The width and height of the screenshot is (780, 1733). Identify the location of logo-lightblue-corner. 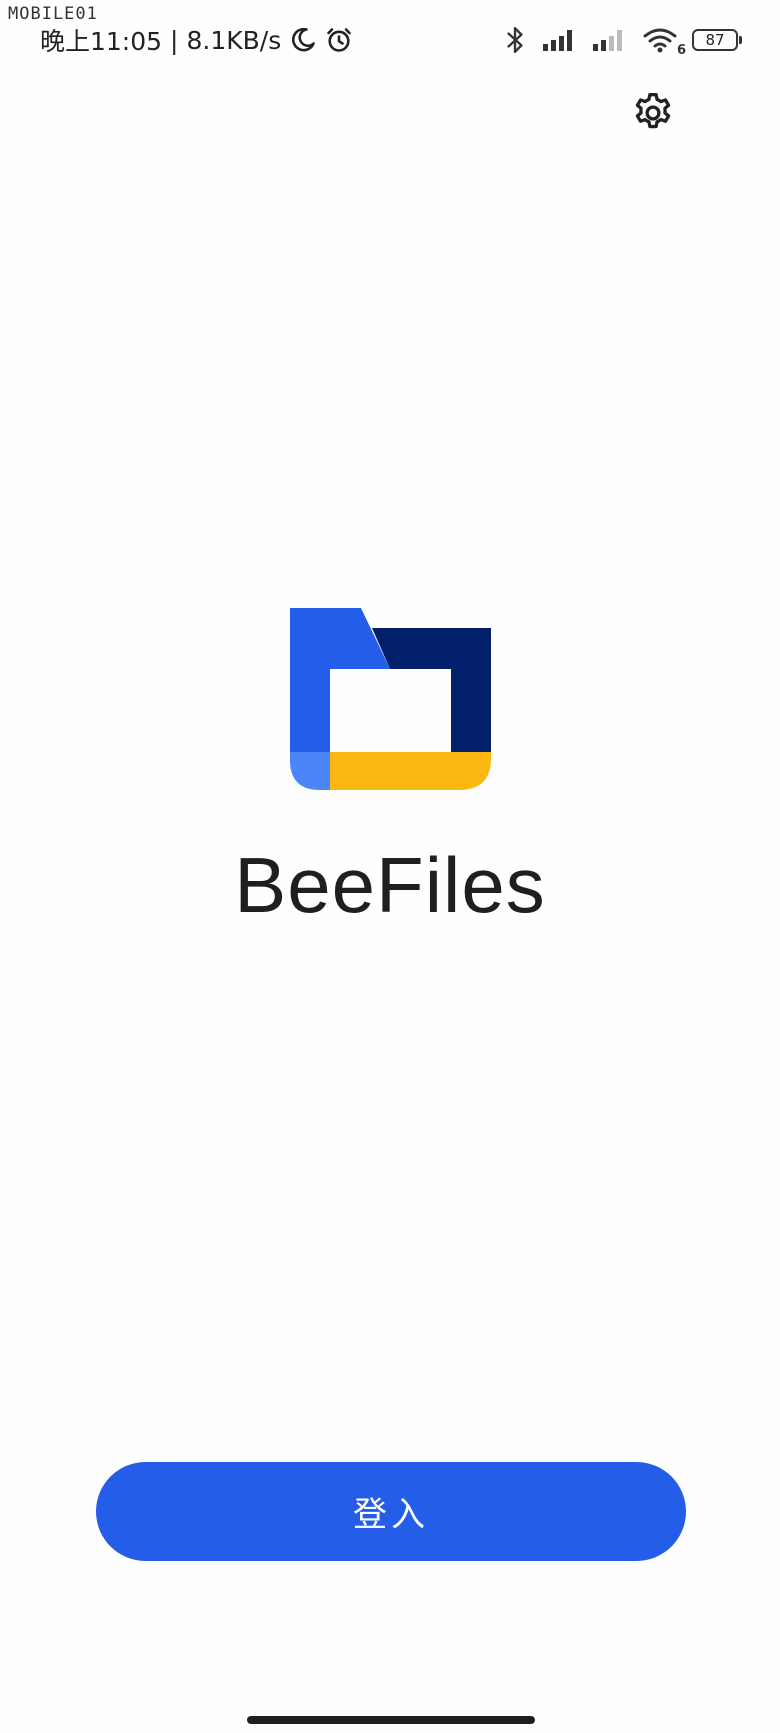
(310, 771).